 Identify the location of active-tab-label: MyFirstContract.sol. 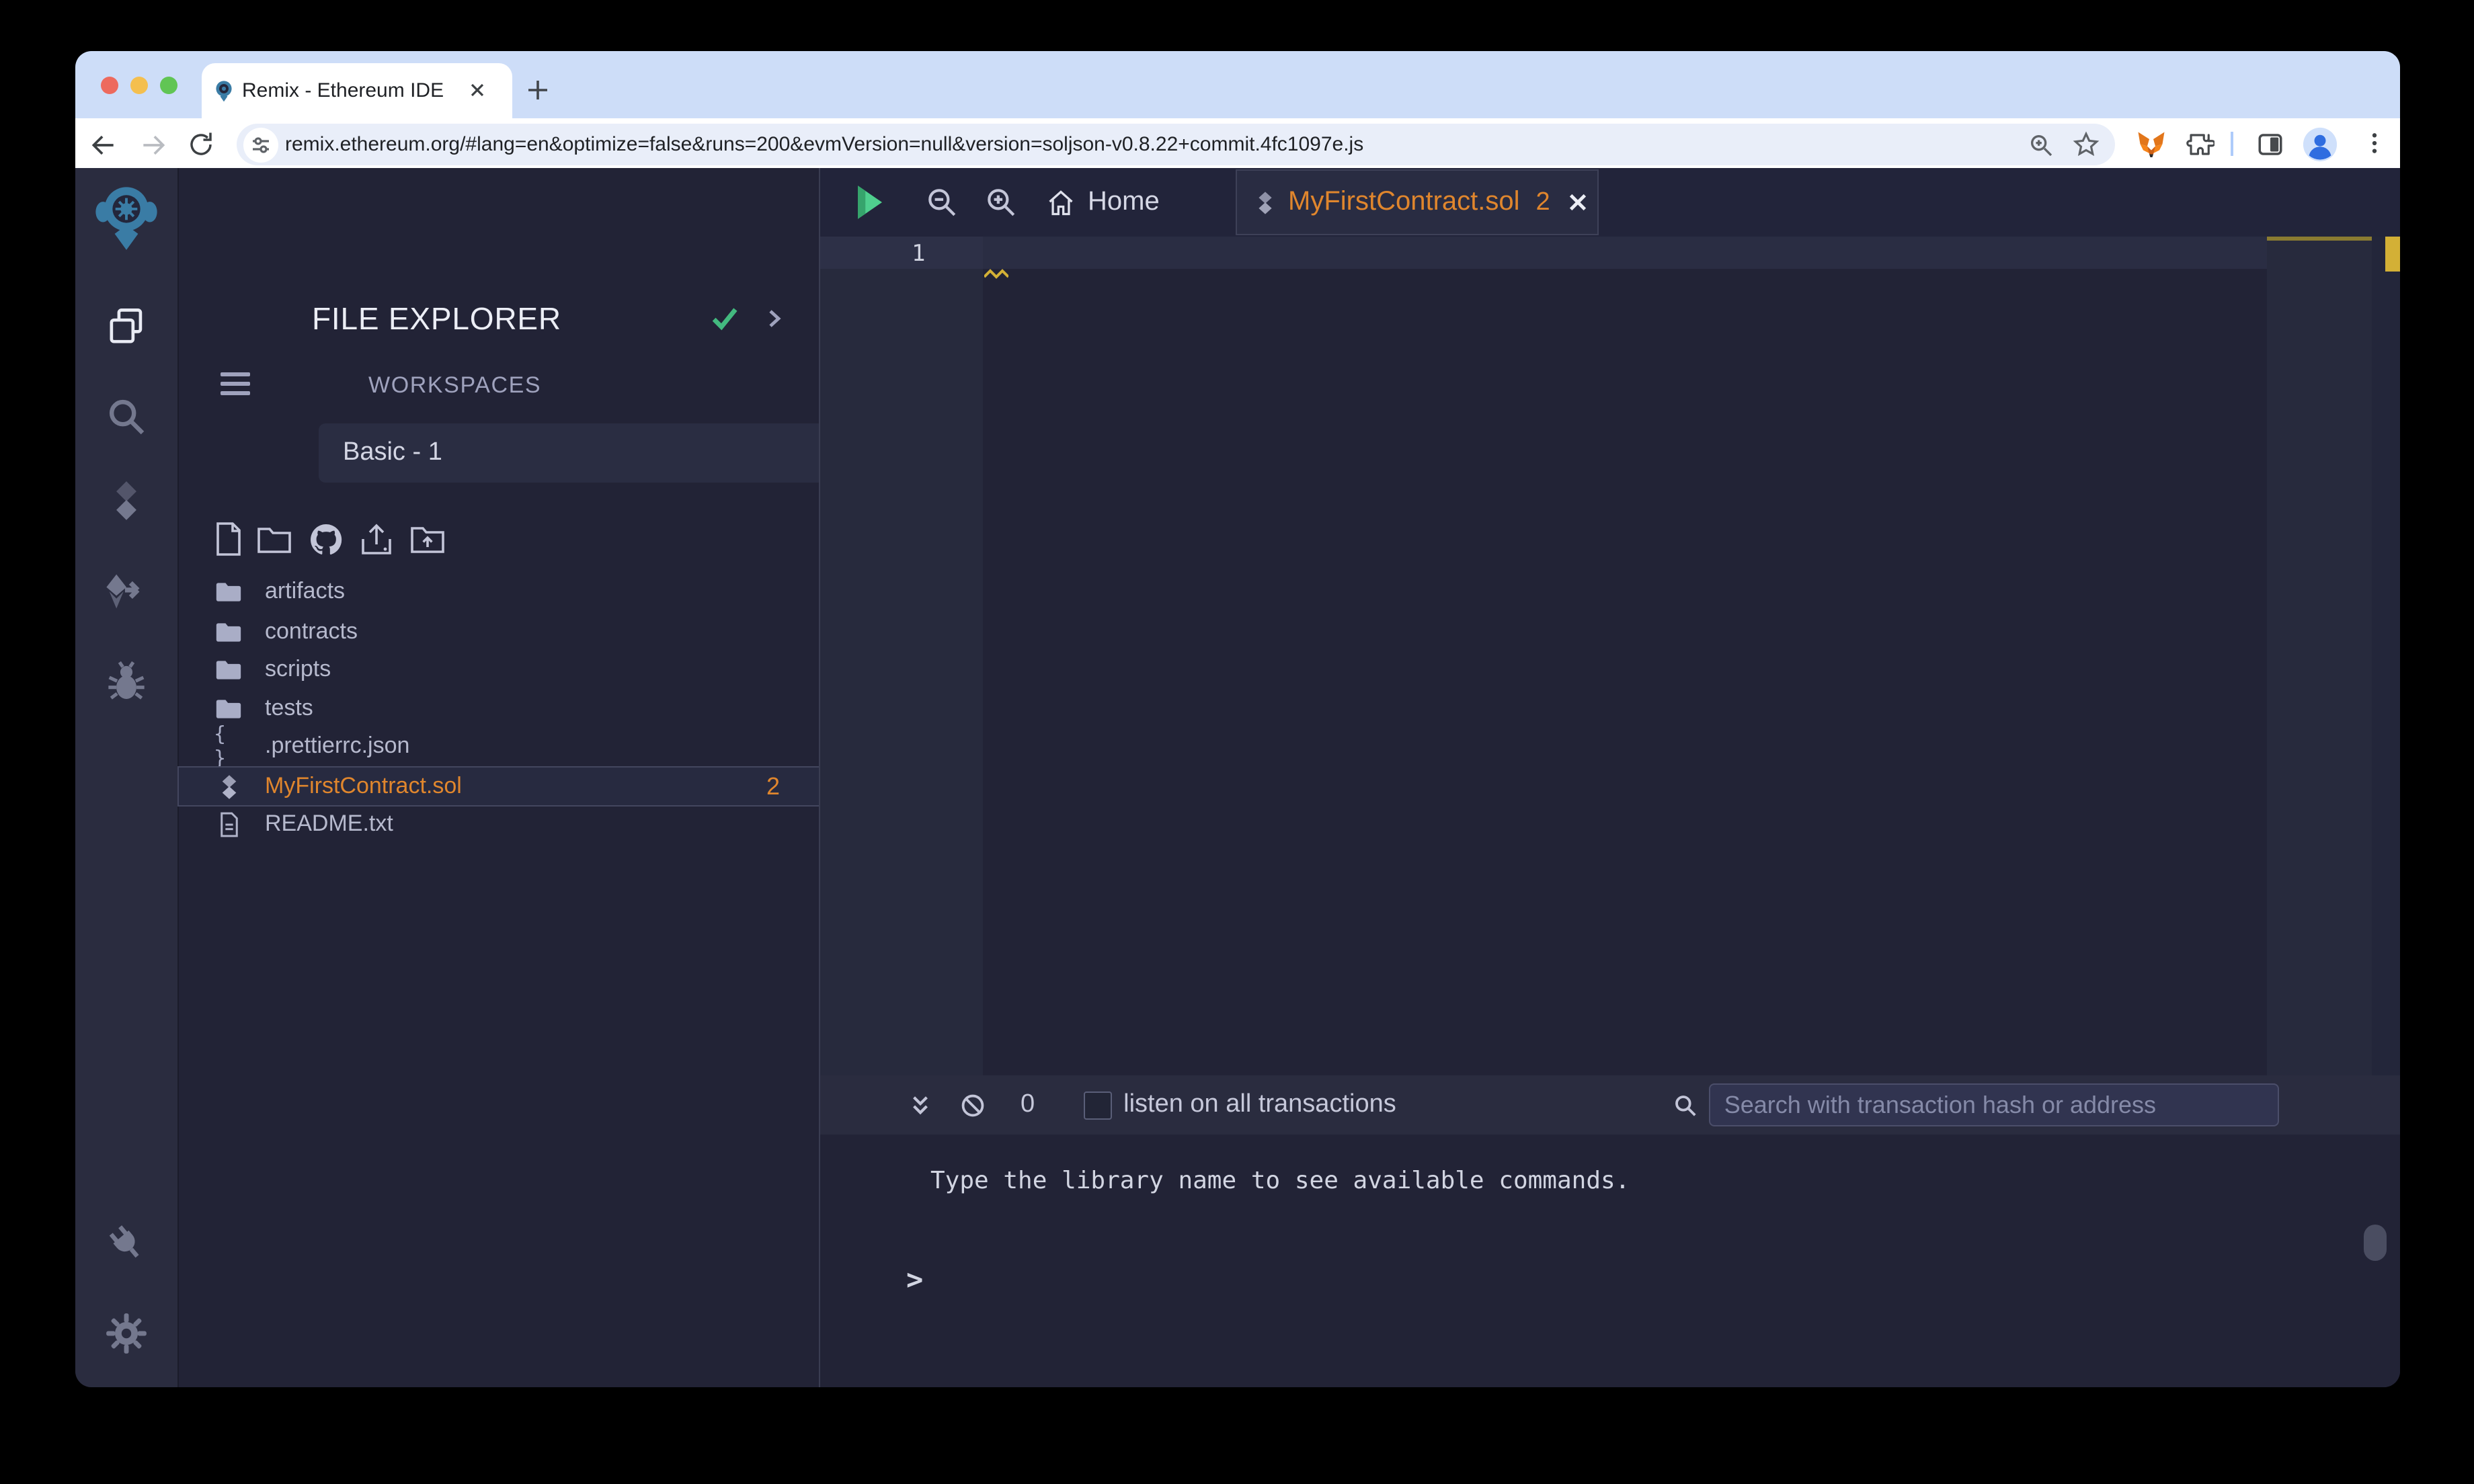
(1404, 201).